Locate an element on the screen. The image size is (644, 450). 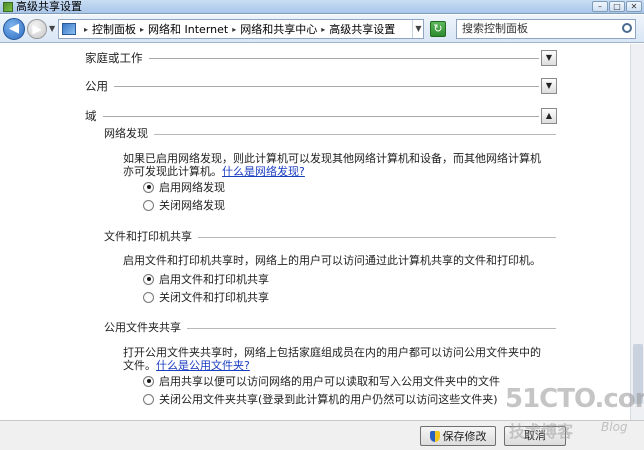
maximize-button: □ is located at coordinates (617, 6).